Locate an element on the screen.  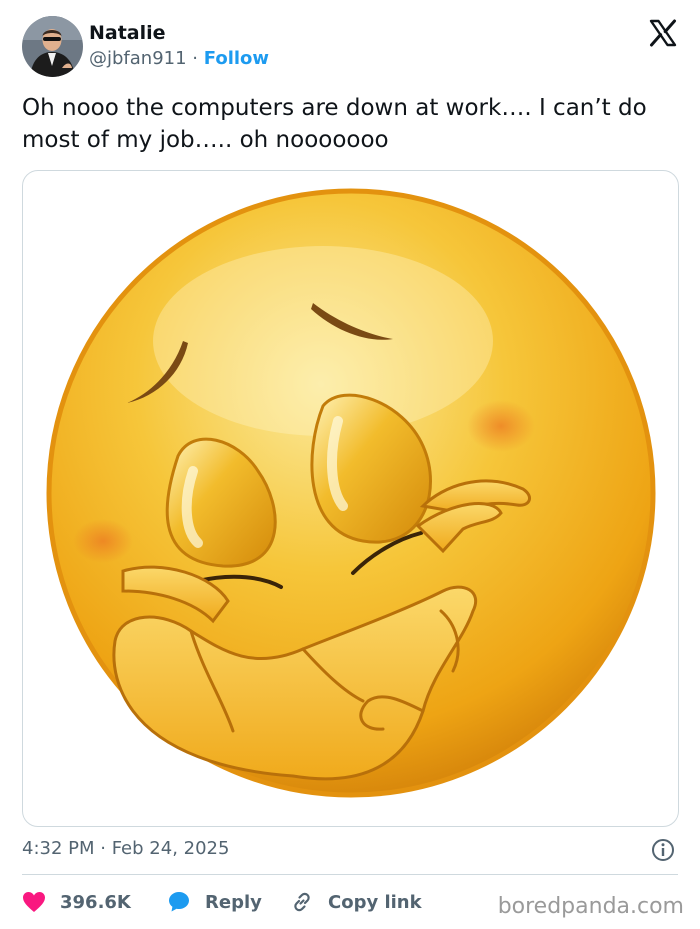
copy-link-label: Copy link is located at coordinates (375, 902).